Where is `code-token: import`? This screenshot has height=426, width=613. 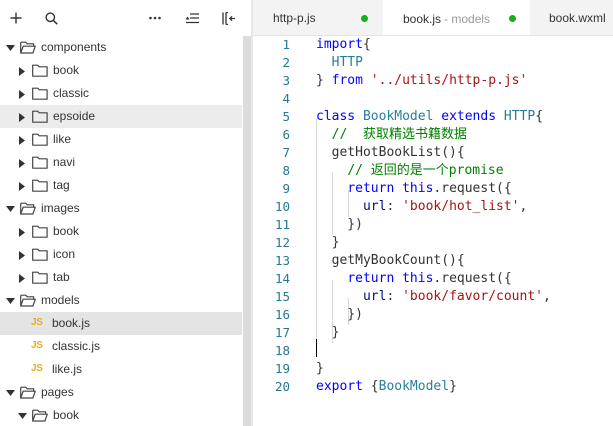
code-token: import is located at coordinates (339, 44).